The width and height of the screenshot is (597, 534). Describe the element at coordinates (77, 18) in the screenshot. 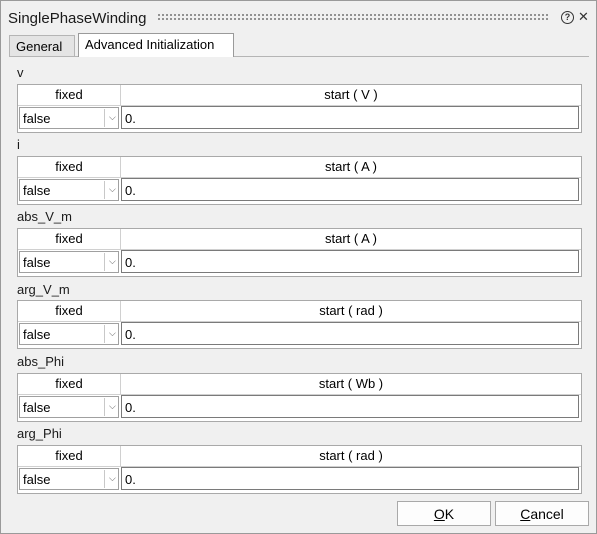

I see `window-title: SinglePhaseWinding` at that location.